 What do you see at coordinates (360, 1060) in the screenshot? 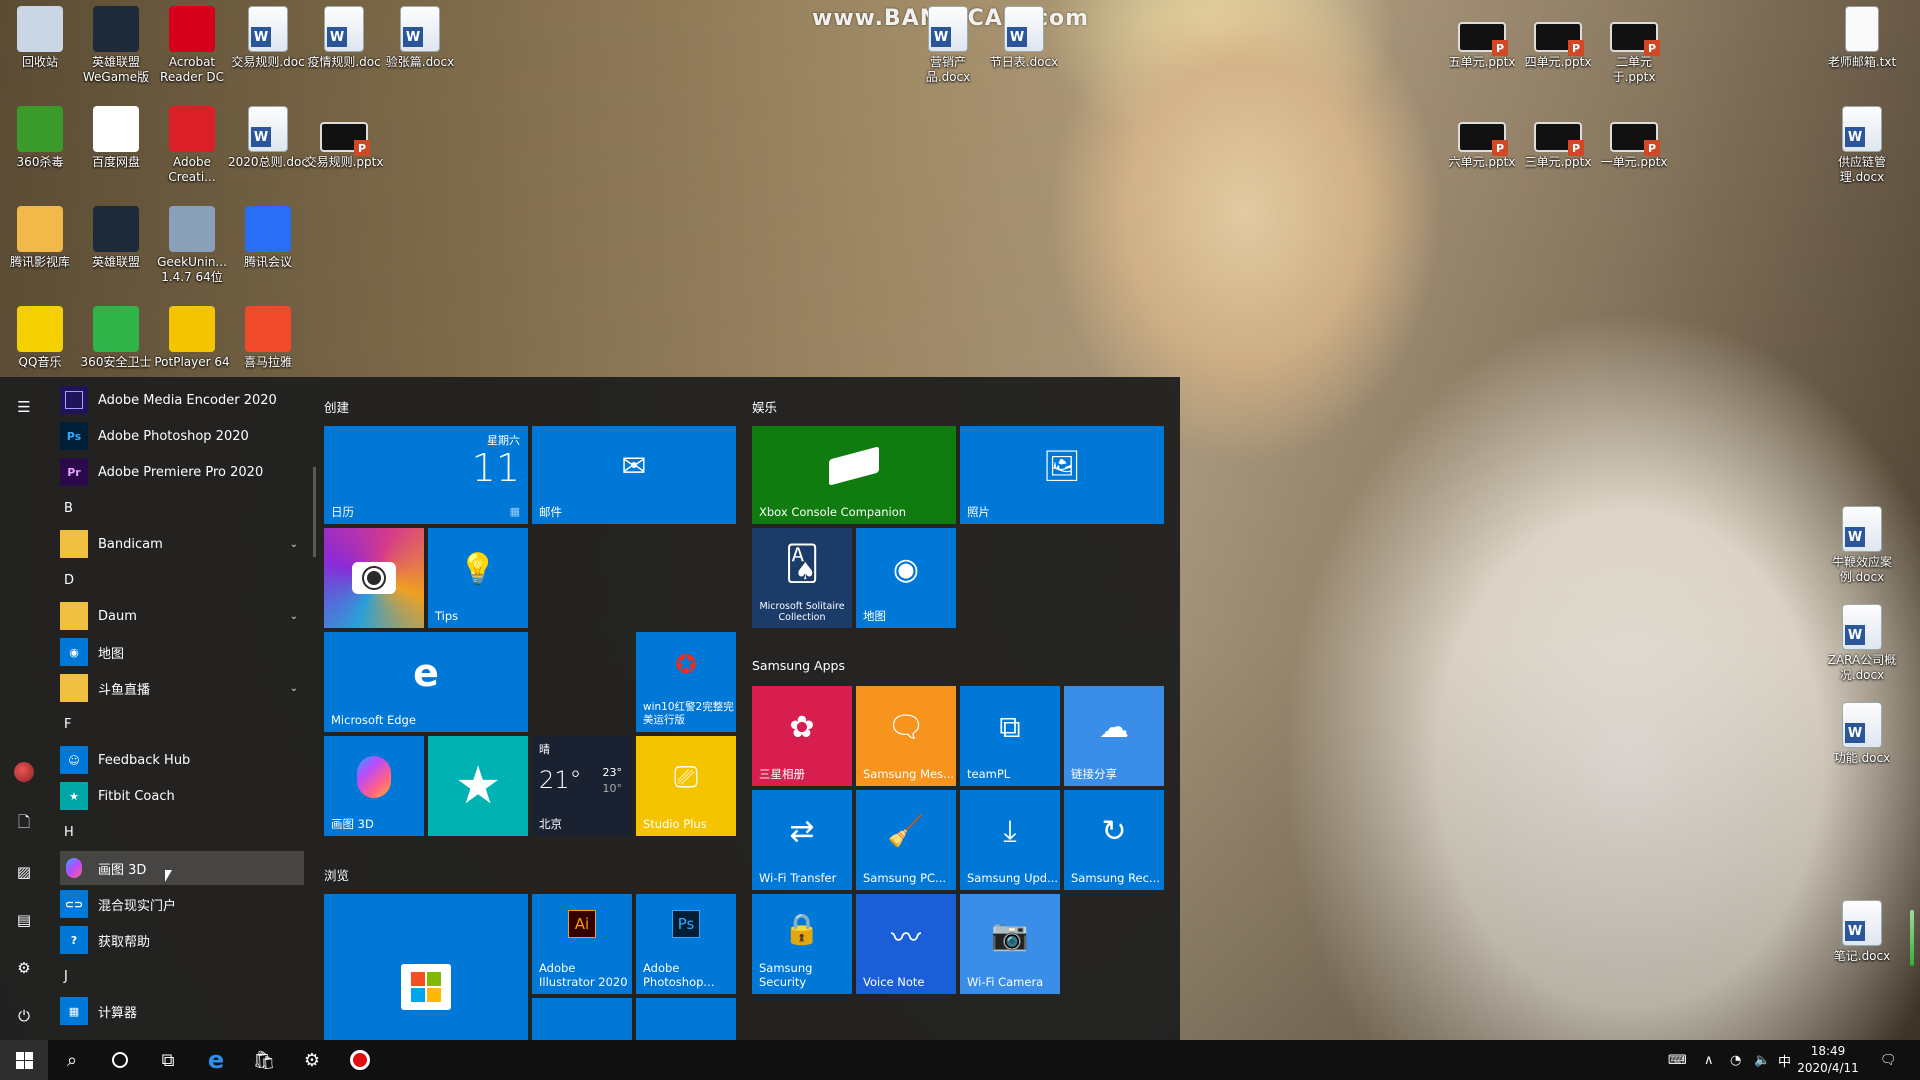
I see `taskbar-bandicam` at bounding box center [360, 1060].